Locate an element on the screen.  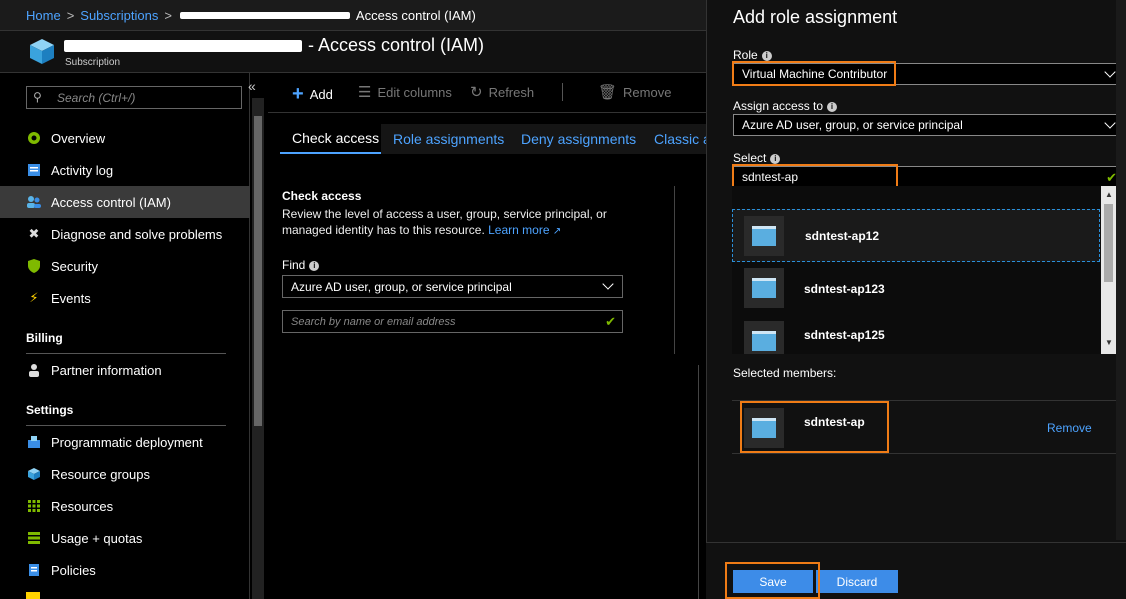
sidebar-item-activity-log: Activity log is located at coordinates (125, 170).